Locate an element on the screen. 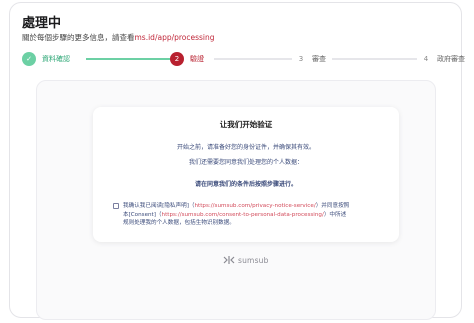  consent-text-part: ）并同意按照 is located at coordinates (332, 206).